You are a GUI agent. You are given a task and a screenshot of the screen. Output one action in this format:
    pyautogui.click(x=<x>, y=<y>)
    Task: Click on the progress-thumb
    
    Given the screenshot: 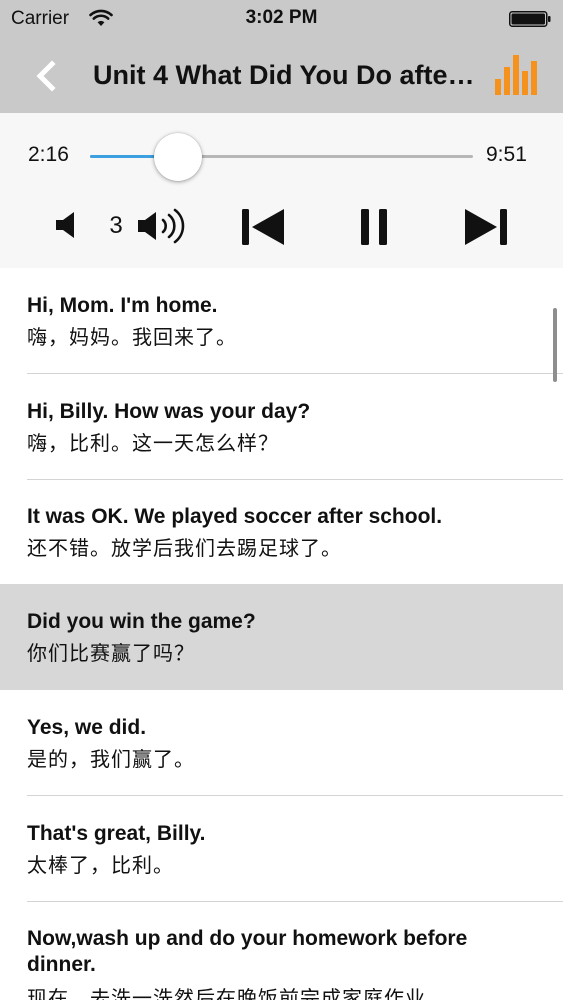 What is the action you would take?
    pyautogui.click(x=178, y=157)
    